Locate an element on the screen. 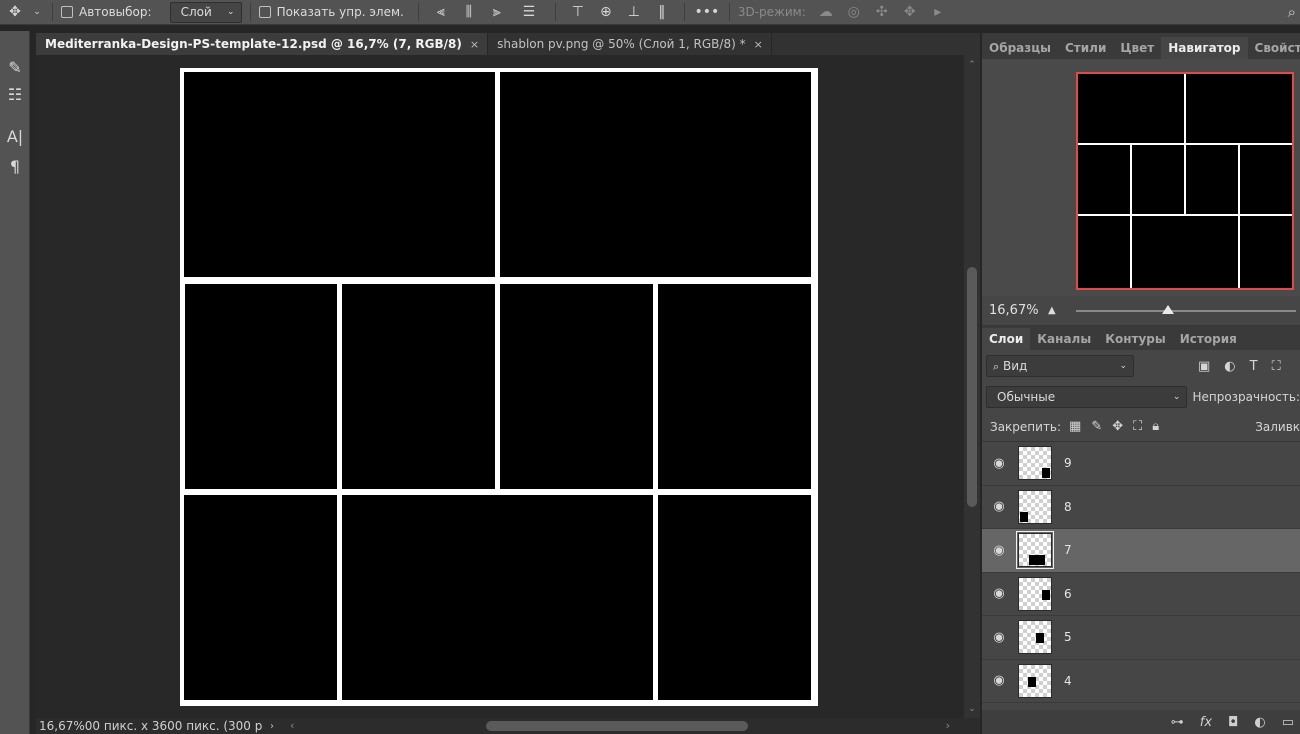 The width and height of the screenshot is (1300, 734). scroll-left-icon: ‹ is located at coordinates (292, 725).